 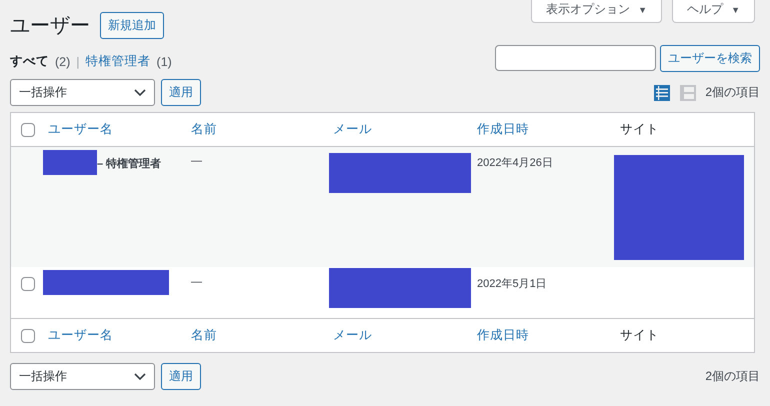 What do you see at coordinates (62, 61) in the screenshot?
I see `filter-count: (2)` at bounding box center [62, 61].